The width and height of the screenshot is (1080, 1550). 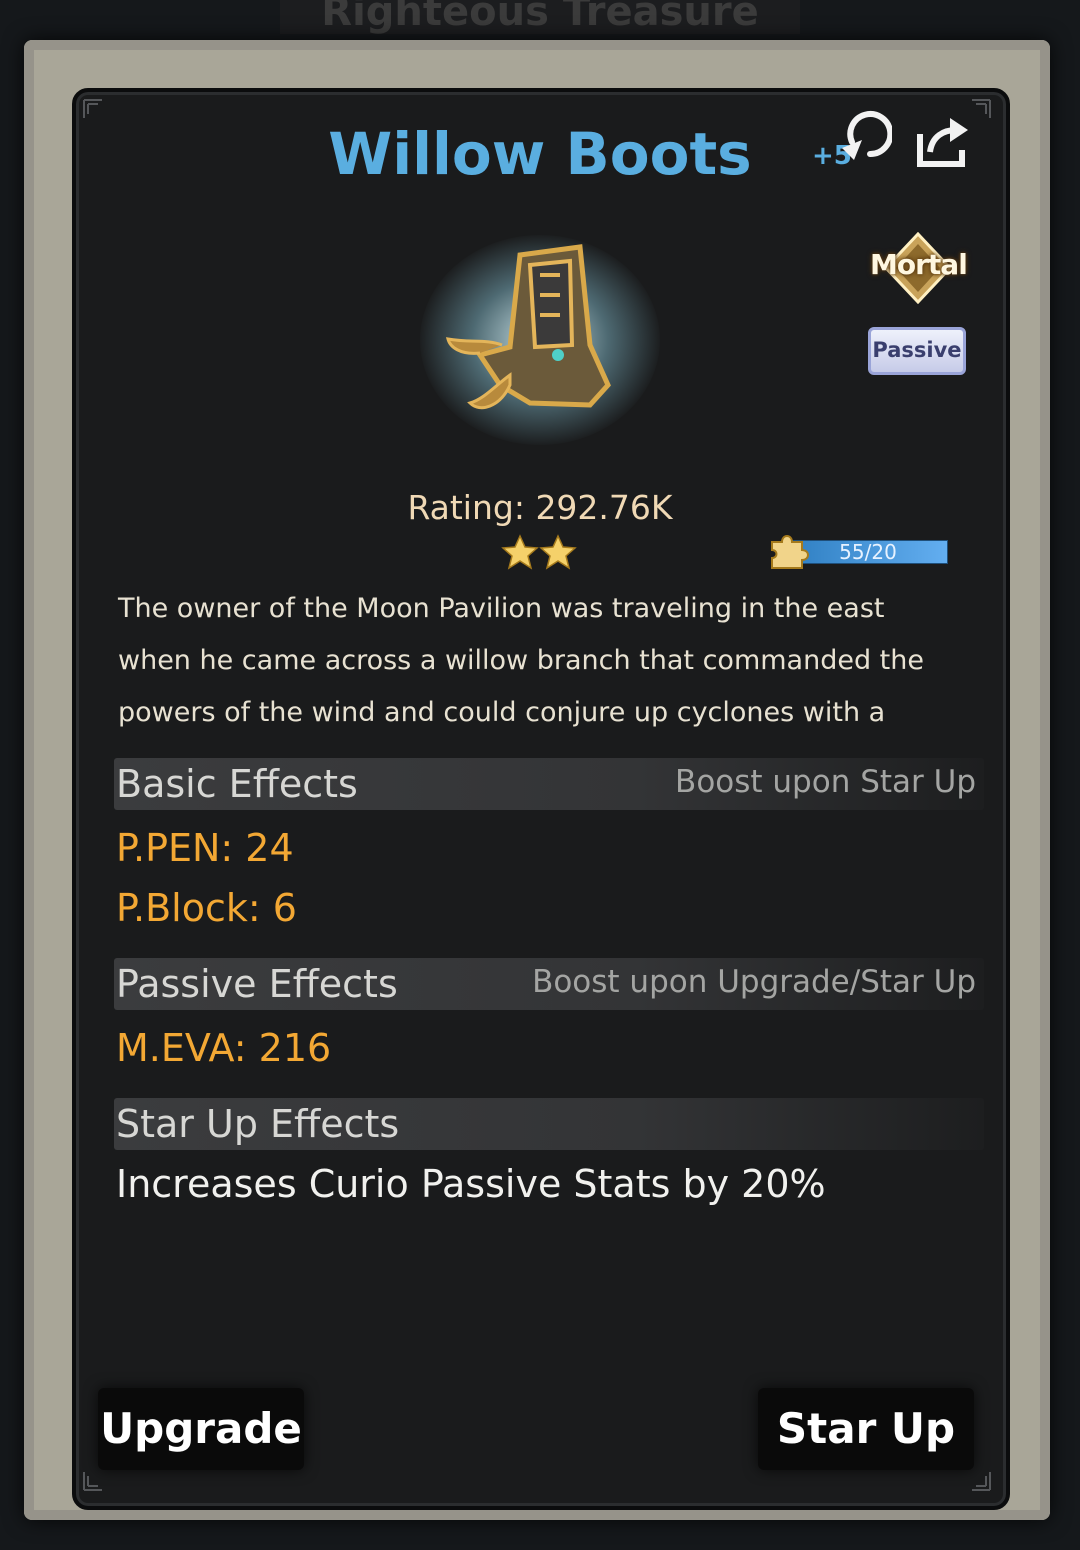 What do you see at coordinates (237, 784) in the screenshot?
I see `basic-effects-title: Basic Effects` at bounding box center [237, 784].